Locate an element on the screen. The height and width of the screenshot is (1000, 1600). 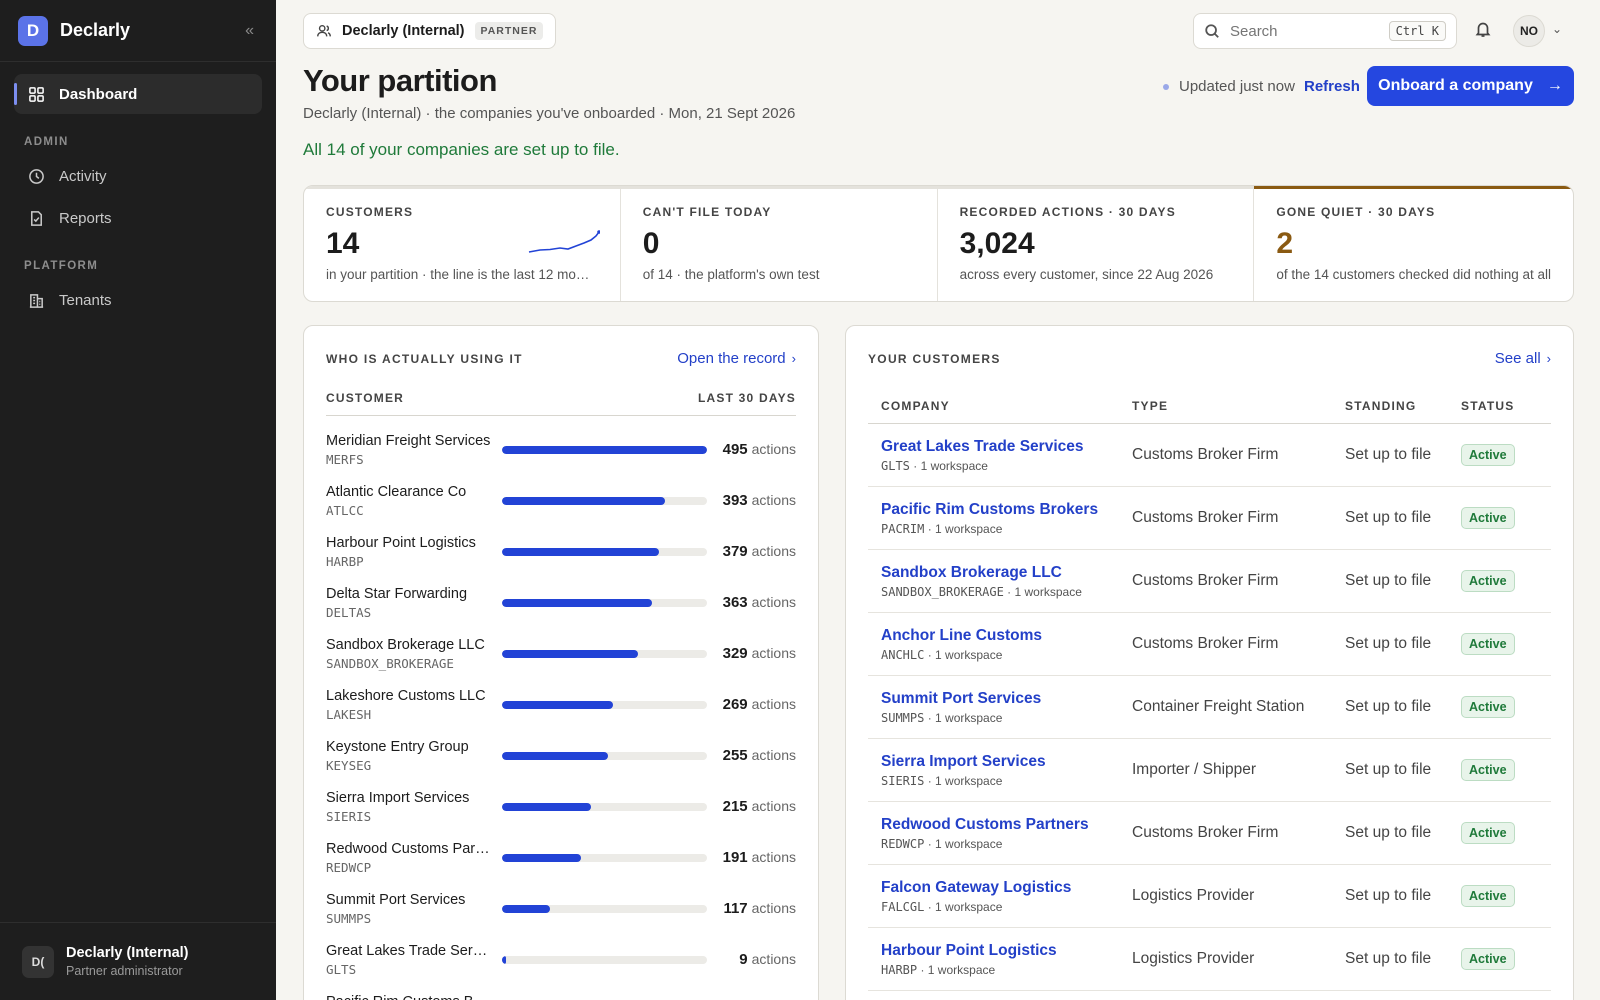
brand-name: Declarly is located at coordinates (95, 30).